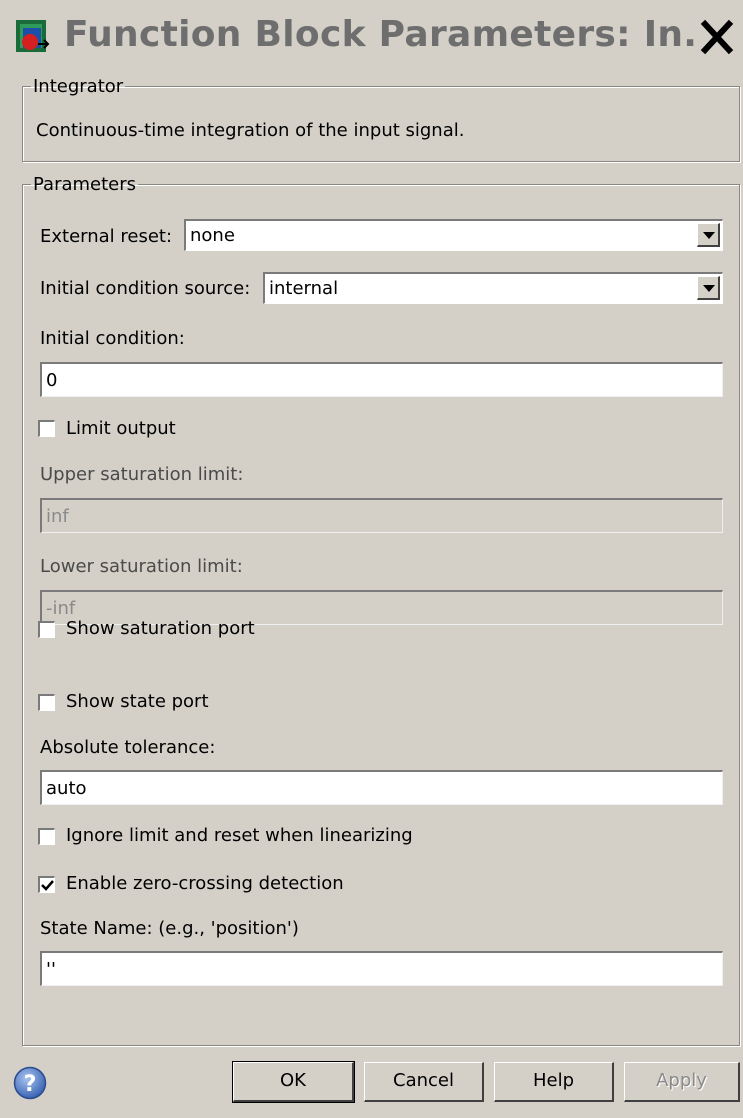 The height and width of the screenshot is (1118, 743). Describe the element at coordinates (381, 379) in the screenshot. I see `initial-condition-field` at that location.